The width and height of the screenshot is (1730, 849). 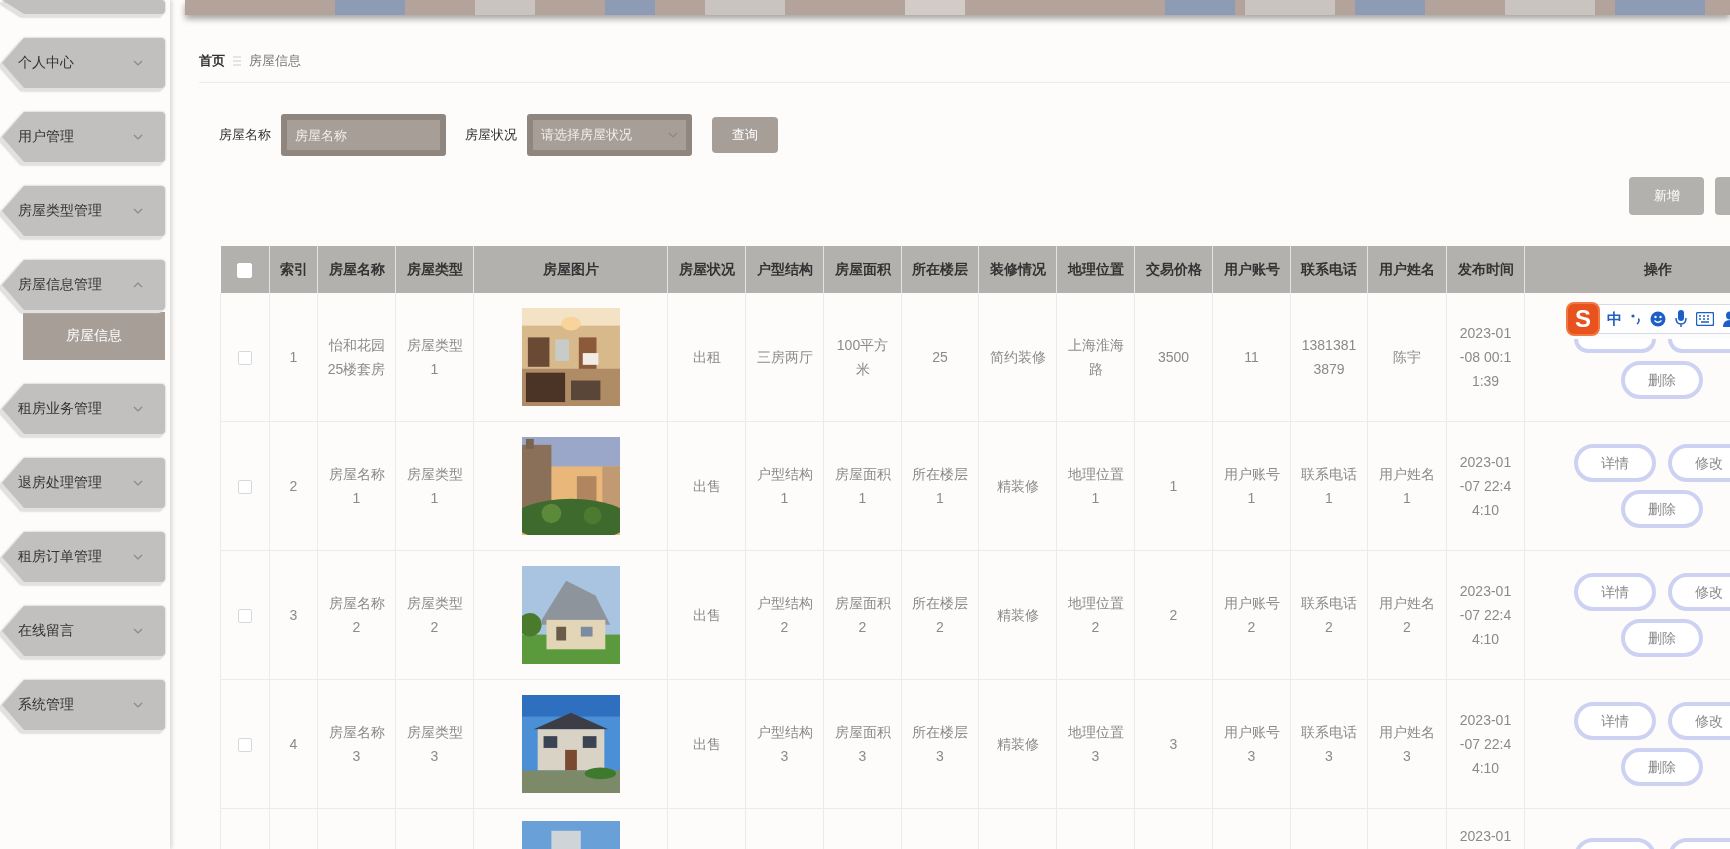 I want to click on column-header: 户型结构, so click(x=784, y=269).